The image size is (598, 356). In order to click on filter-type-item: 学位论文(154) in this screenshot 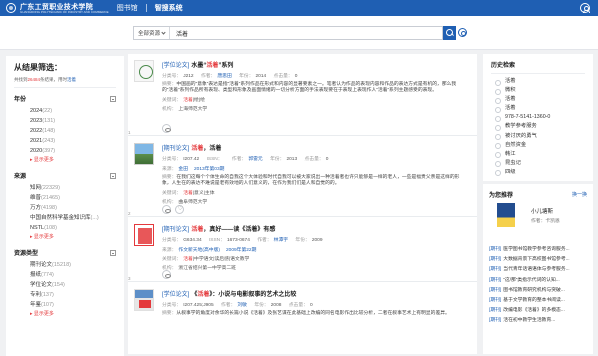, I will do `click(65, 285)`.